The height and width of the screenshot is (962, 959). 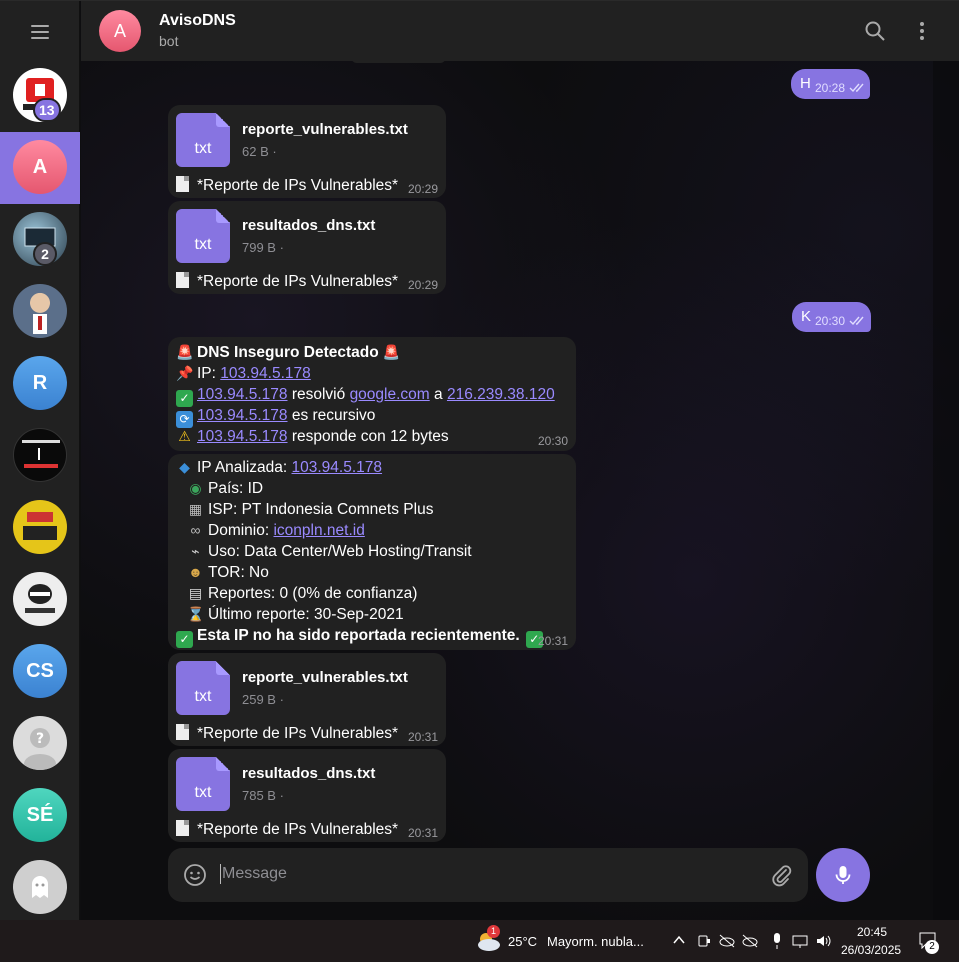 What do you see at coordinates (679, 940) in the screenshot?
I see `chevron-up-icon` at bounding box center [679, 940].